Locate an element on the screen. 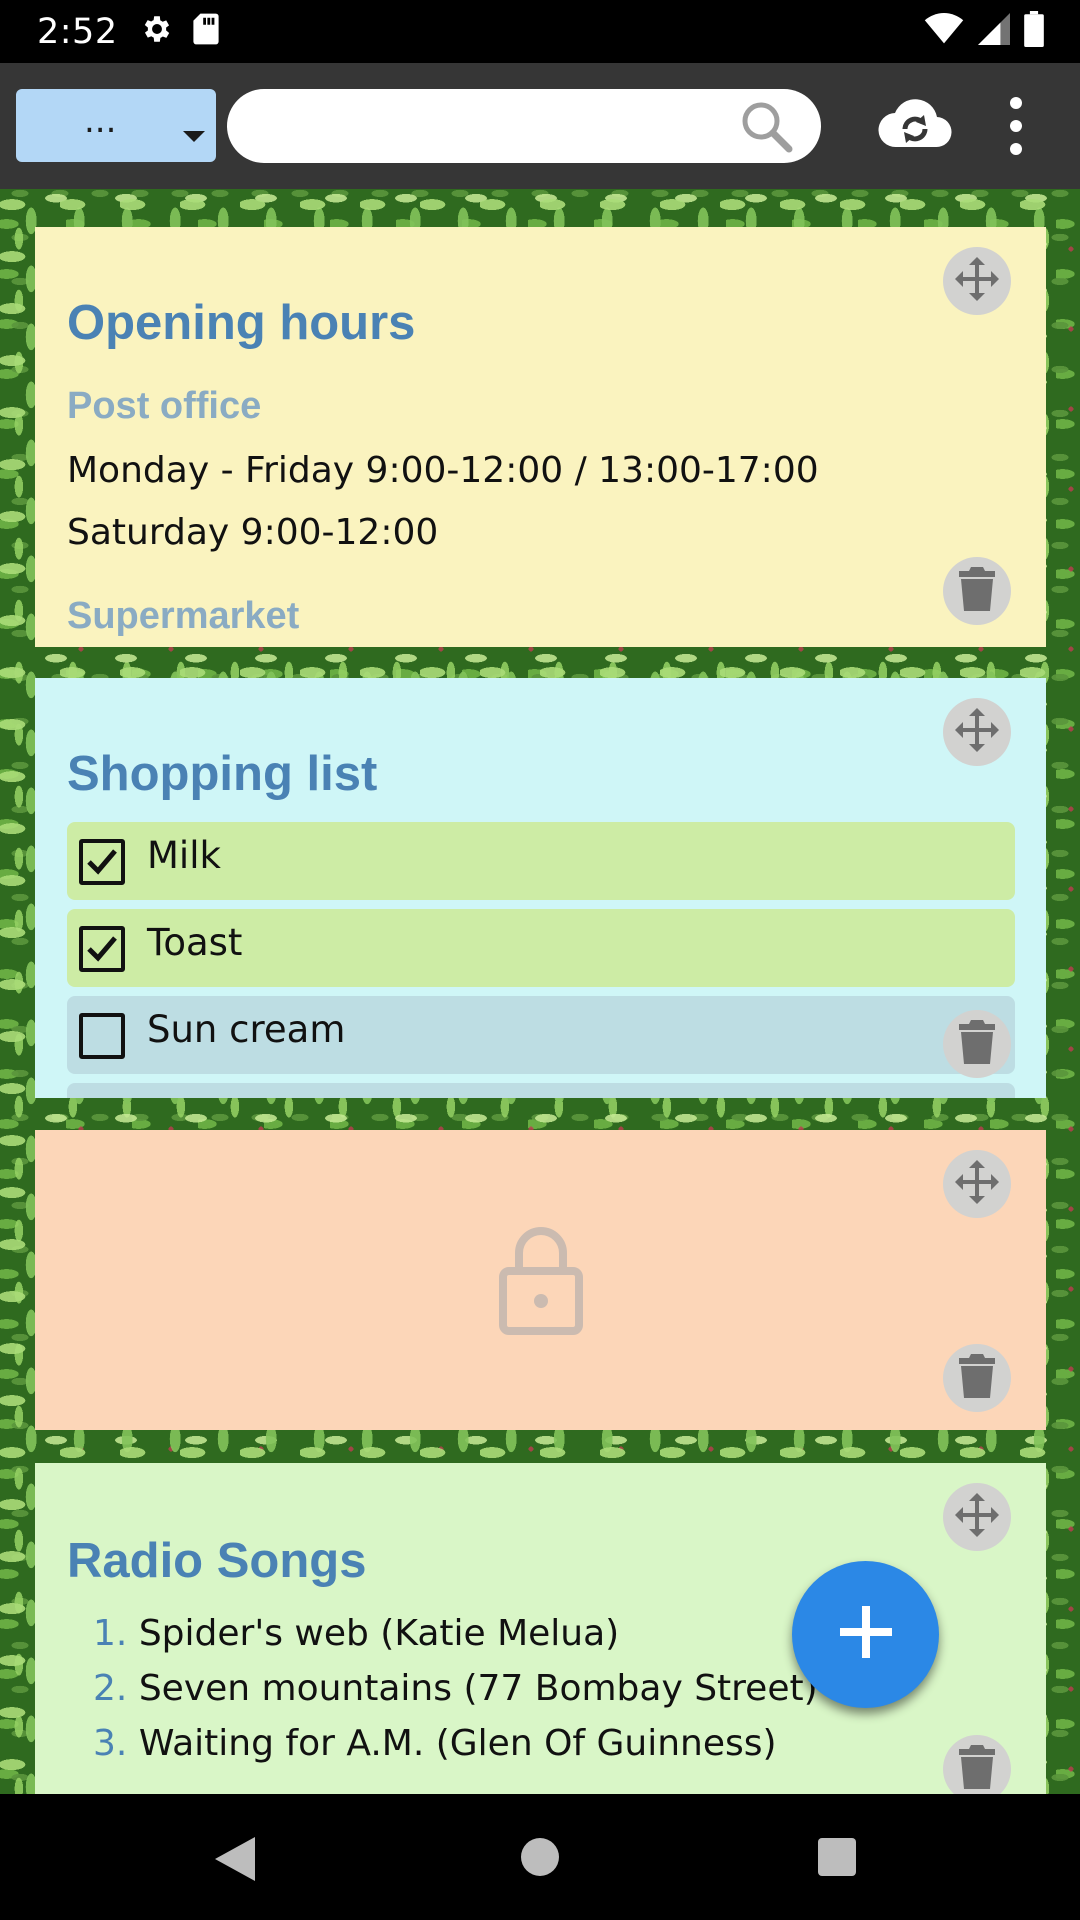 This screenshot has width=1080, height=1920. system-nav-bar is located at coordinates (540, 1857).